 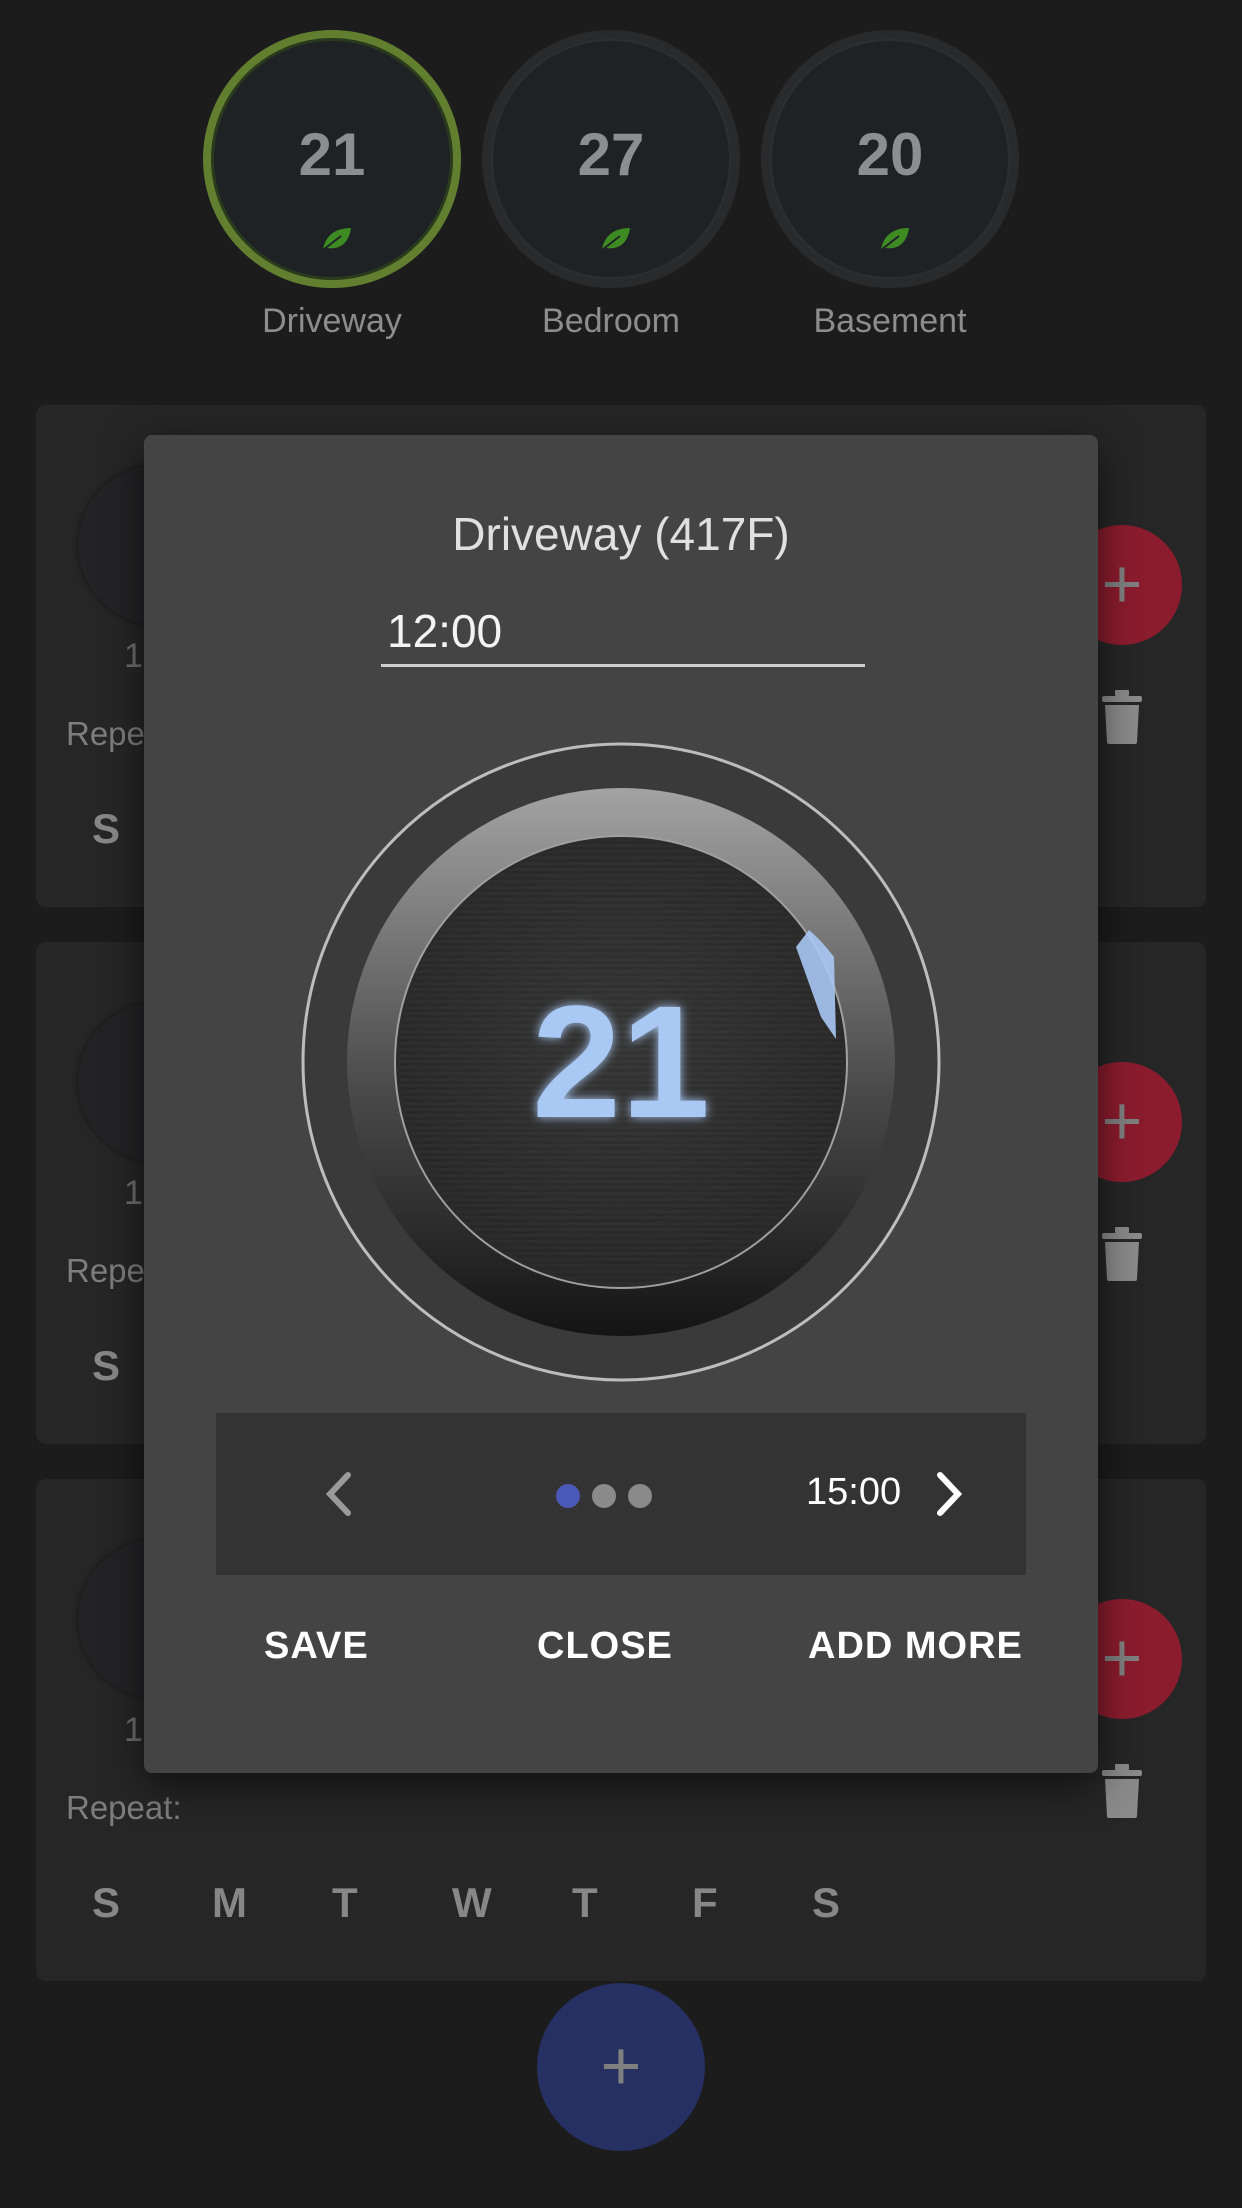 I want to click on zone-bedroom: 27 Bedroom, so click(x=611, y=185).